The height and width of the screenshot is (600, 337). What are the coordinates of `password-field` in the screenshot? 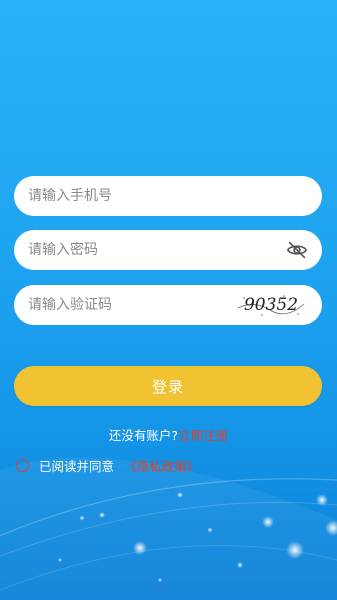 It's located at (168, 250).